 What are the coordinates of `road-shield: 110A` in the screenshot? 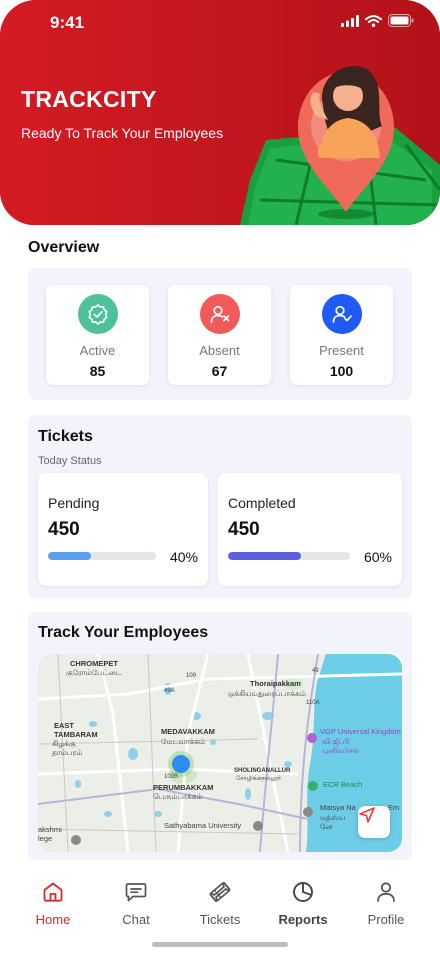 It's located at (313, 703).